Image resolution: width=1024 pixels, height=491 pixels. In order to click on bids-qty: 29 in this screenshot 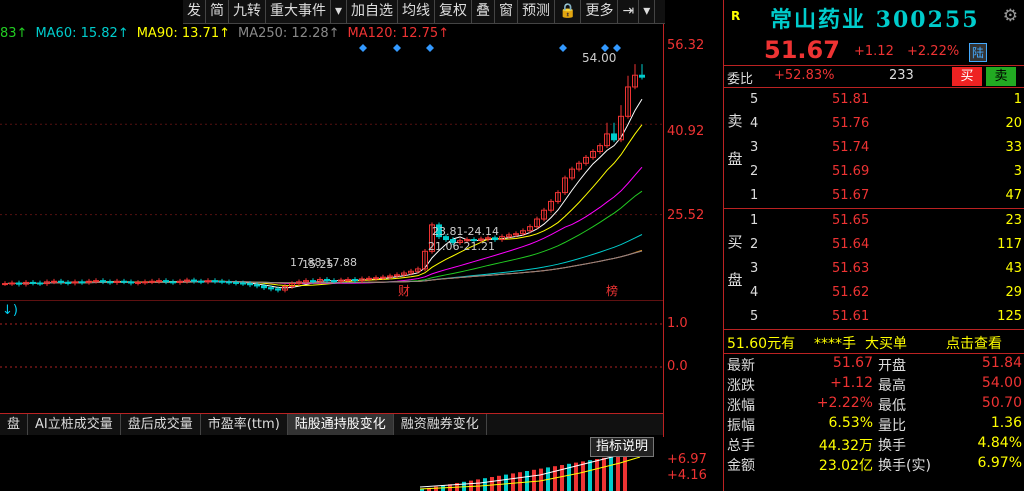, I will do `click(1013, 292)`.